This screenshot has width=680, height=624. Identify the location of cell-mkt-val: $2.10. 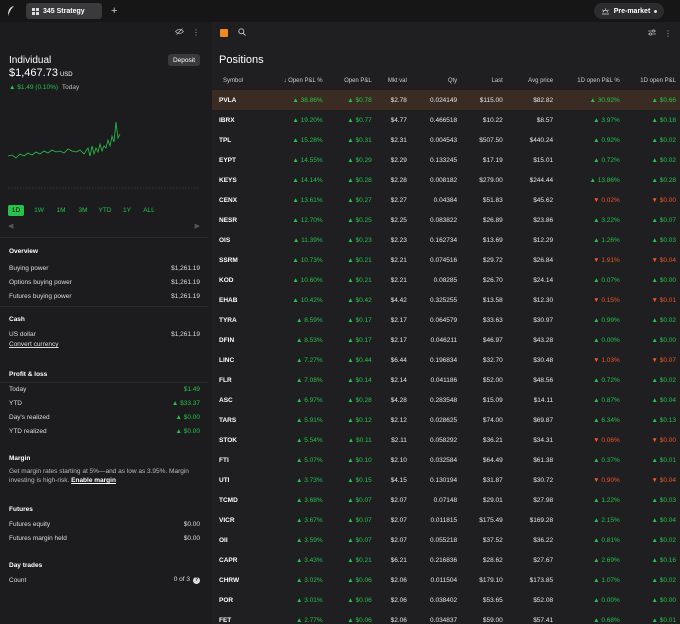
(398, 460).